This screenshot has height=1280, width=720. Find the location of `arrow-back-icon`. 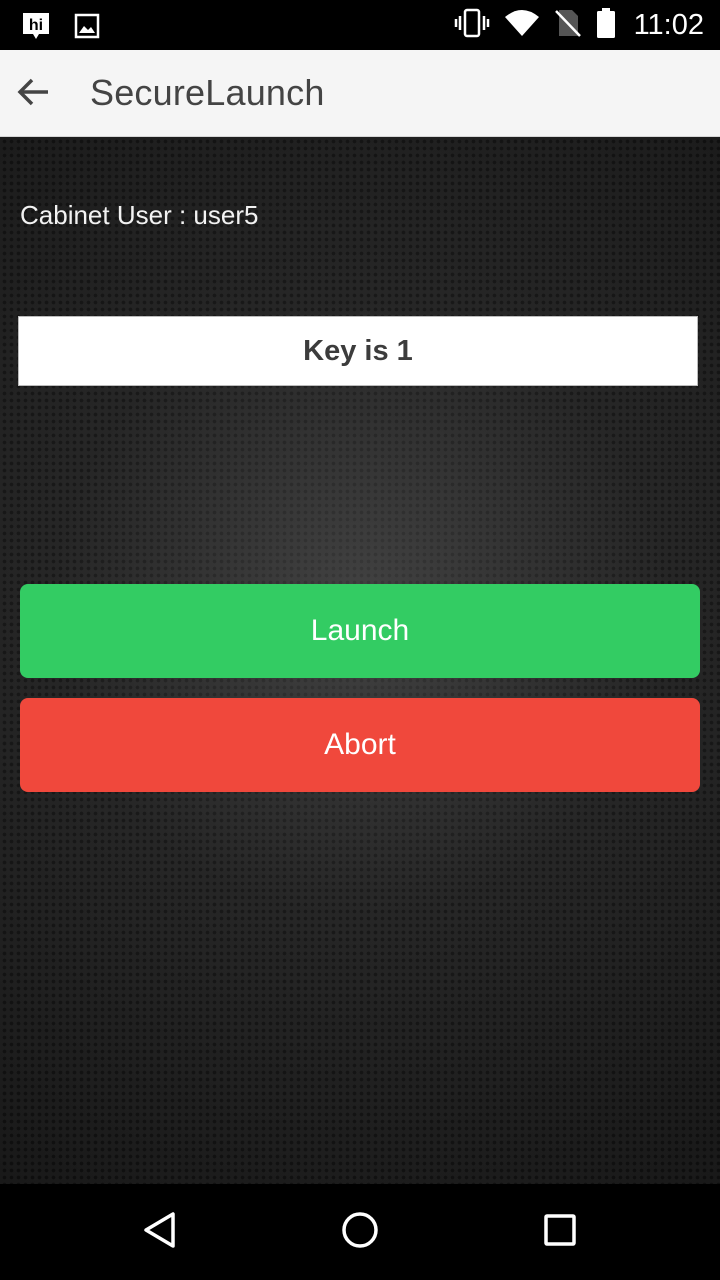

arrow-back-icon is located at coordinates (33, 94).